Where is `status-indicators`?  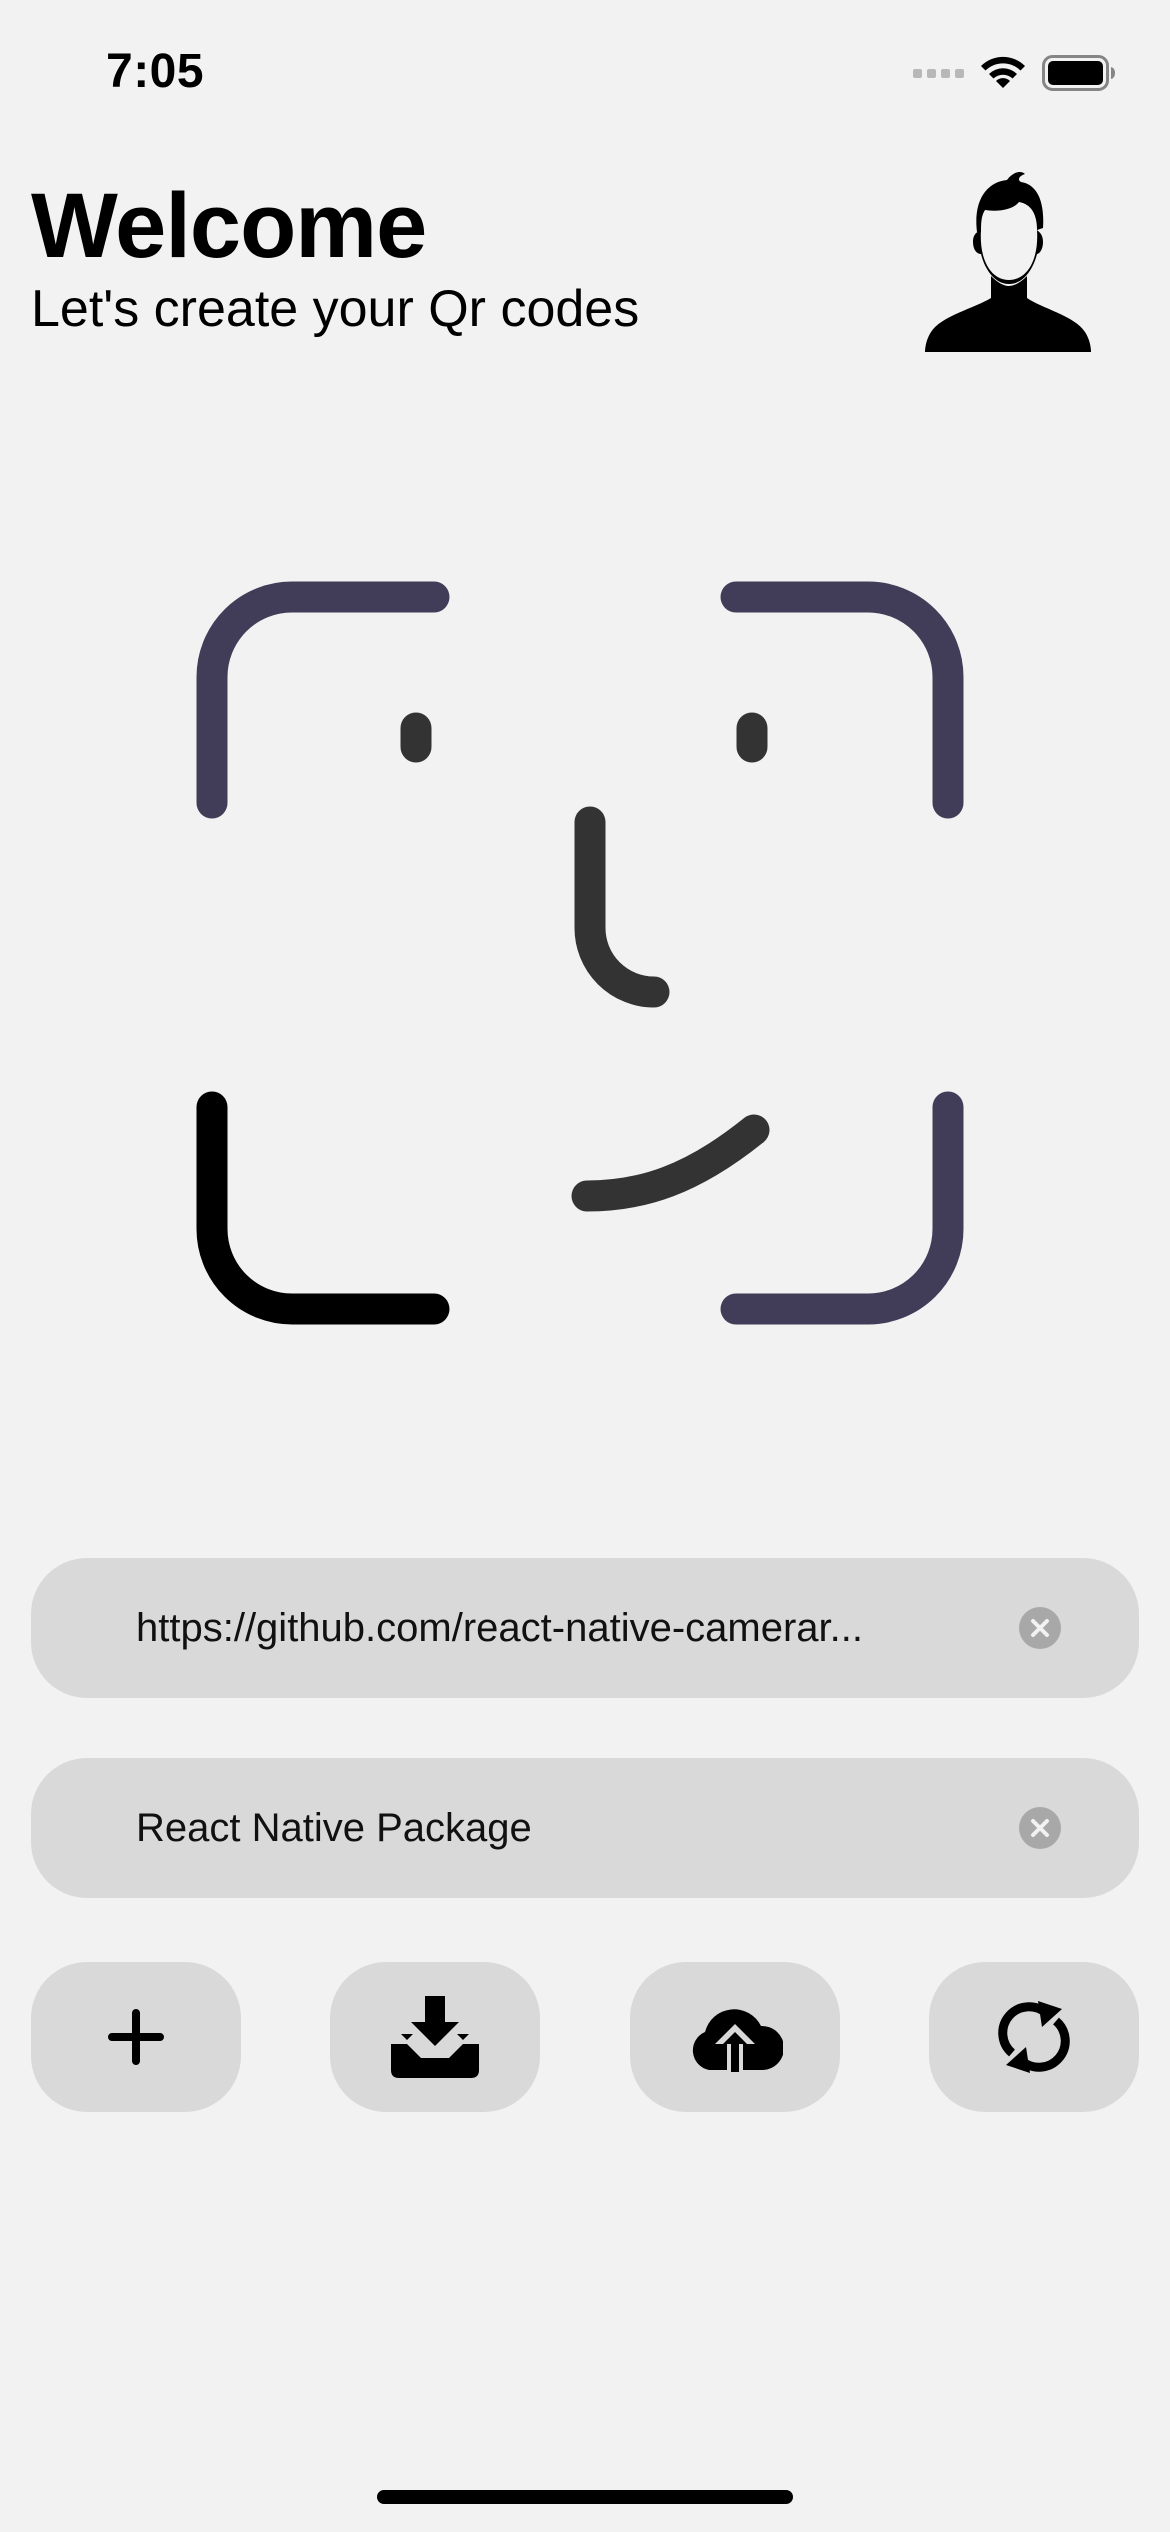
status-indicators is located at coordinates (1014, 73).